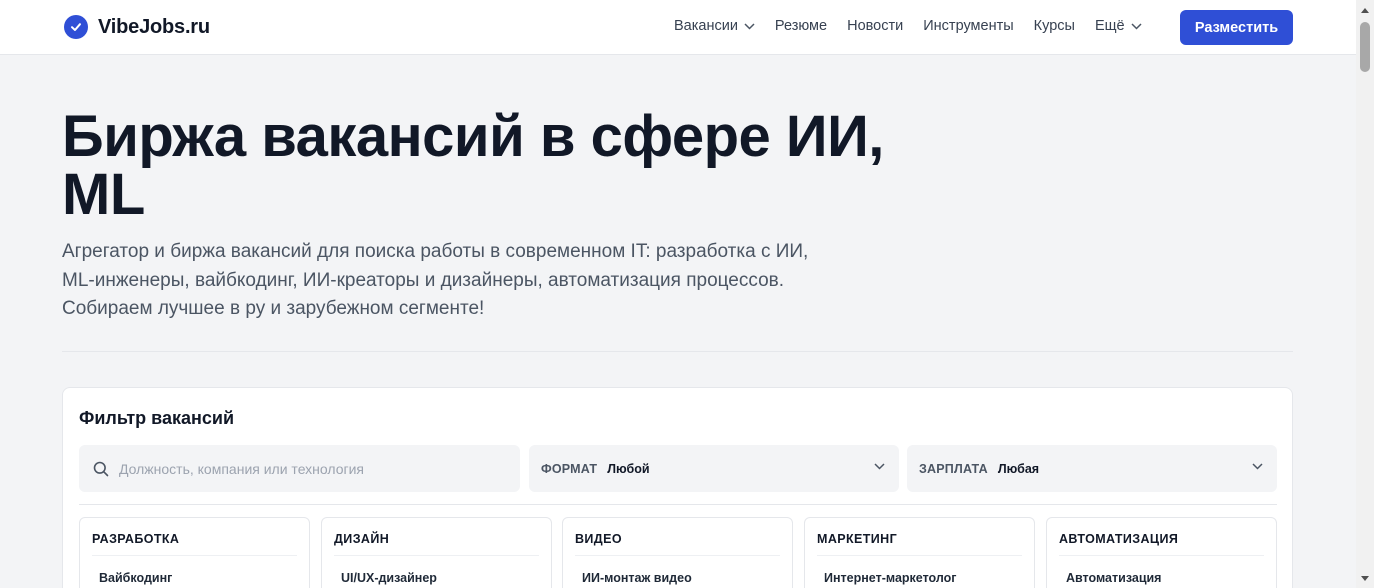  I want to click on category-title: ДИЗАЙН, so click(362, 539).